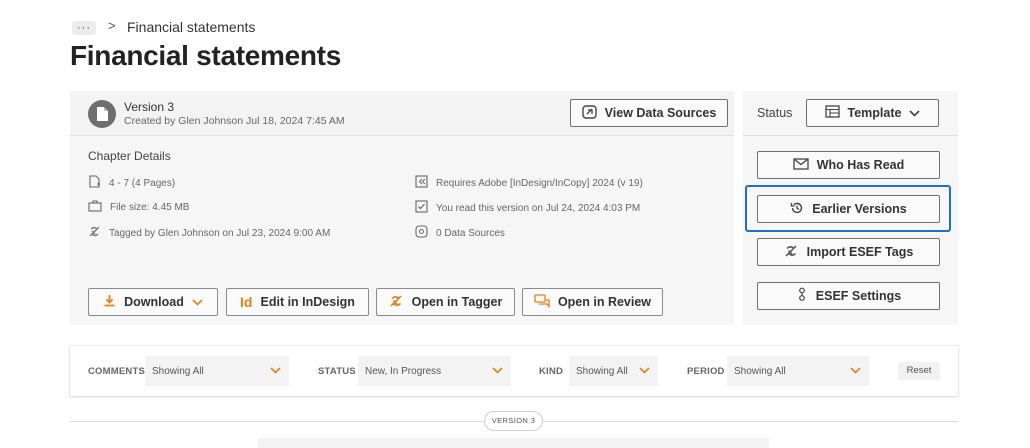 The height and width of the screenshot is (448, 1030). I want to click on data-sources-detail: 0 Data Sources, so click(460, 233).